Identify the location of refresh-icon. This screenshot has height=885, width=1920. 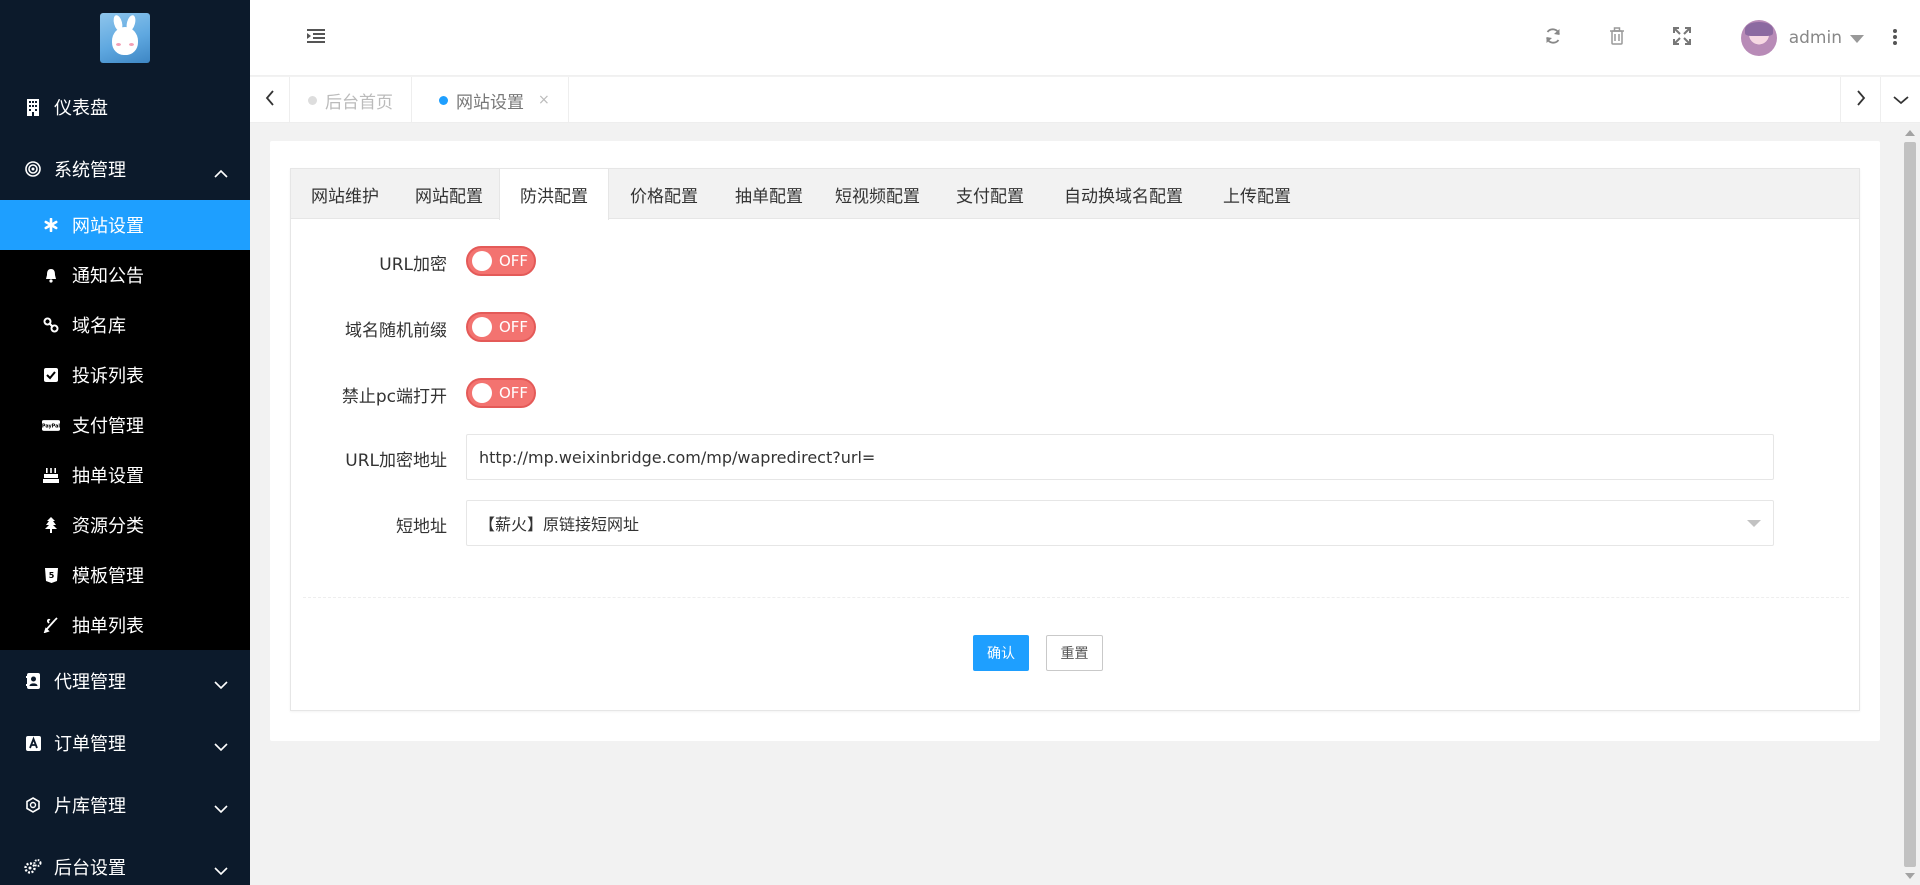
(1553, 38).